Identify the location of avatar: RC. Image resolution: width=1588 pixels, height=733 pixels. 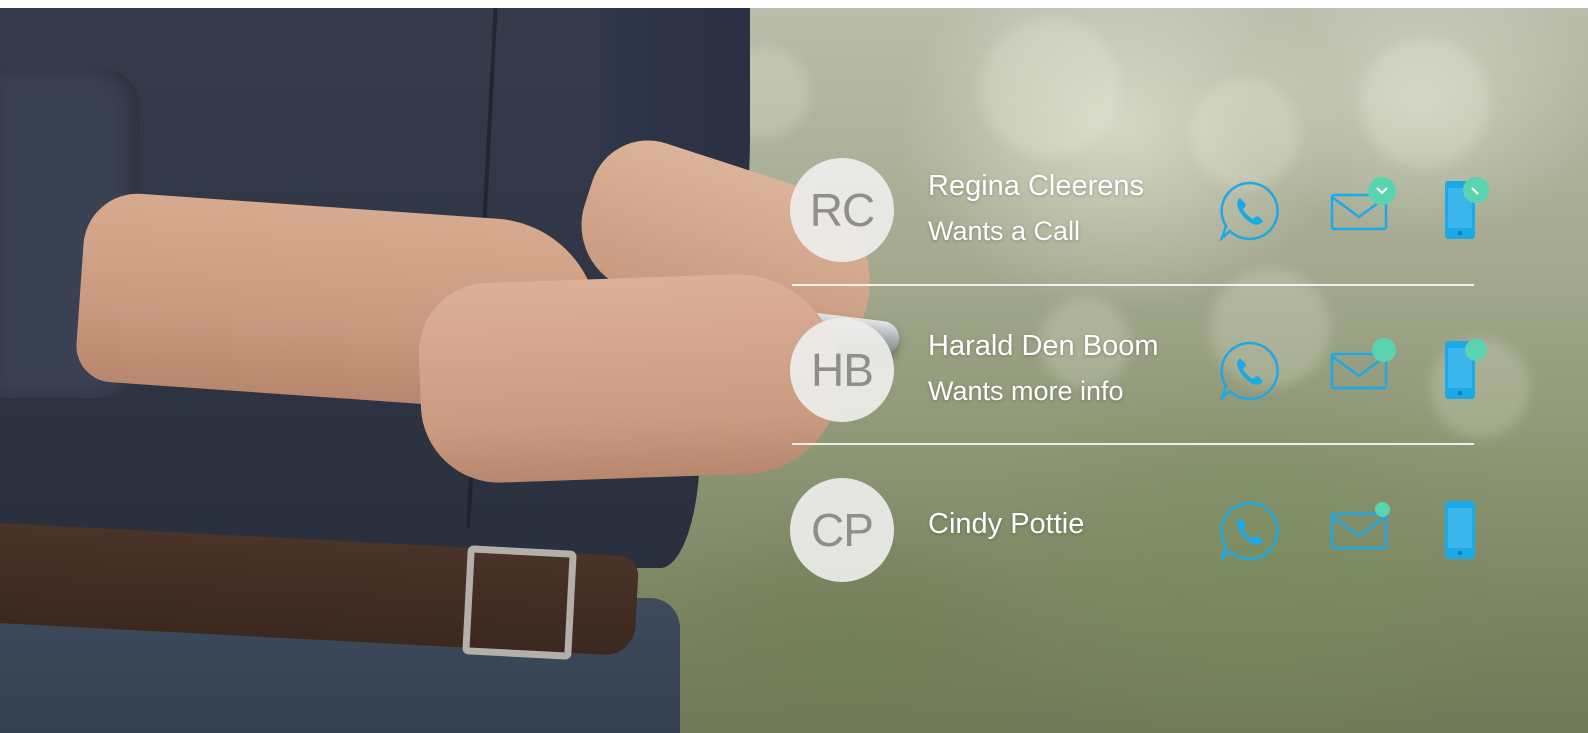
(842, 210).